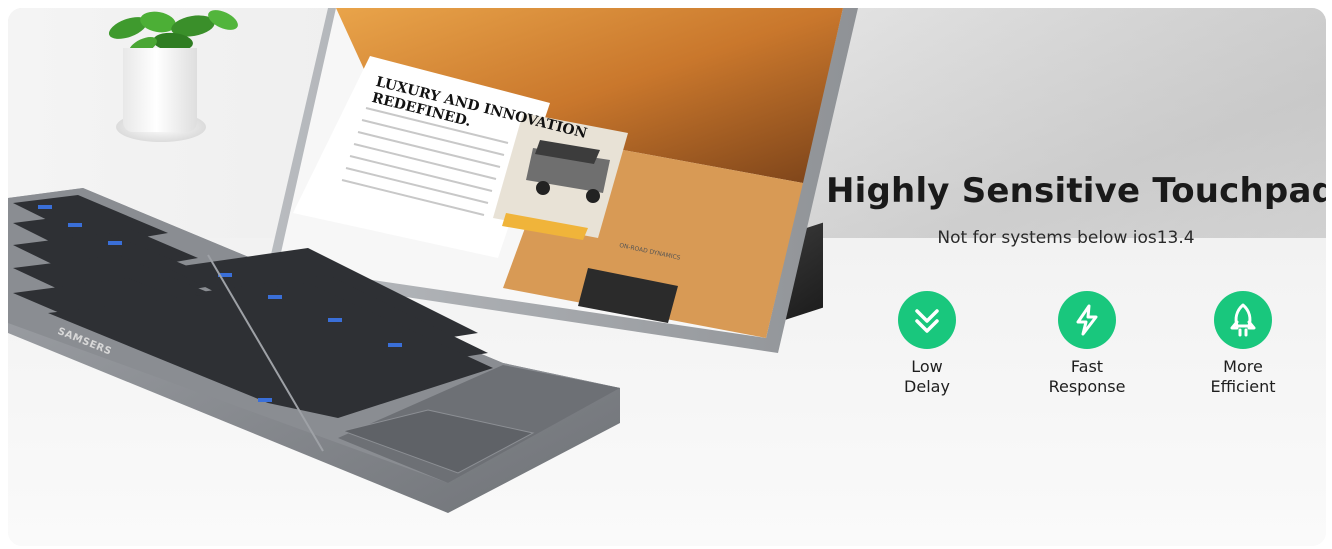 Image resolution: width=1332 pixels, height=549 pixels. Describe the element at coordinates (1243, 386) in the screenshot. I see `feature-label-line2: Efficient` at that location.